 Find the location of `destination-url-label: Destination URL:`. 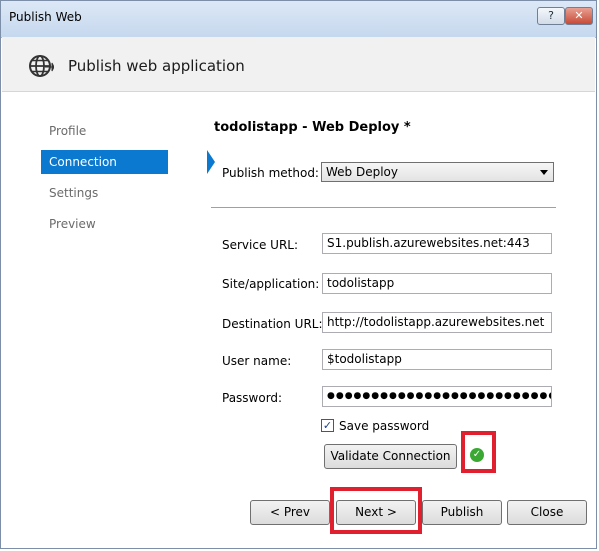

destination-url-label: Destination URL: is located at coordinates (272, 324).